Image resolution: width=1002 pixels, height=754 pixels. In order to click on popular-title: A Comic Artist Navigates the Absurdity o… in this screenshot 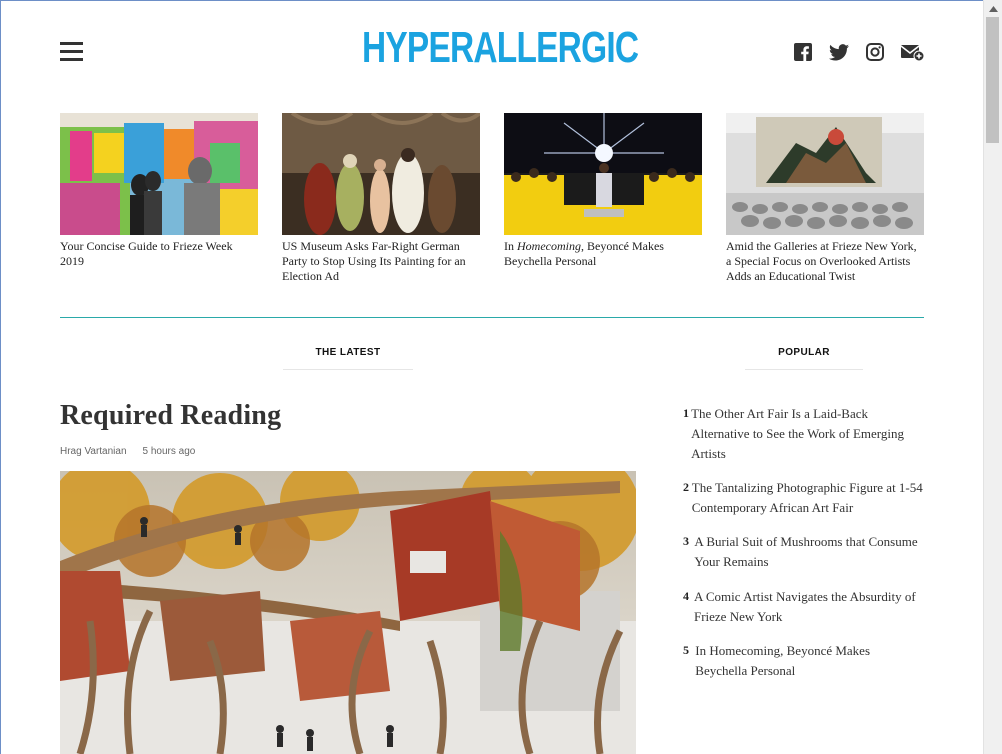, I will do `click(808, 607)`.